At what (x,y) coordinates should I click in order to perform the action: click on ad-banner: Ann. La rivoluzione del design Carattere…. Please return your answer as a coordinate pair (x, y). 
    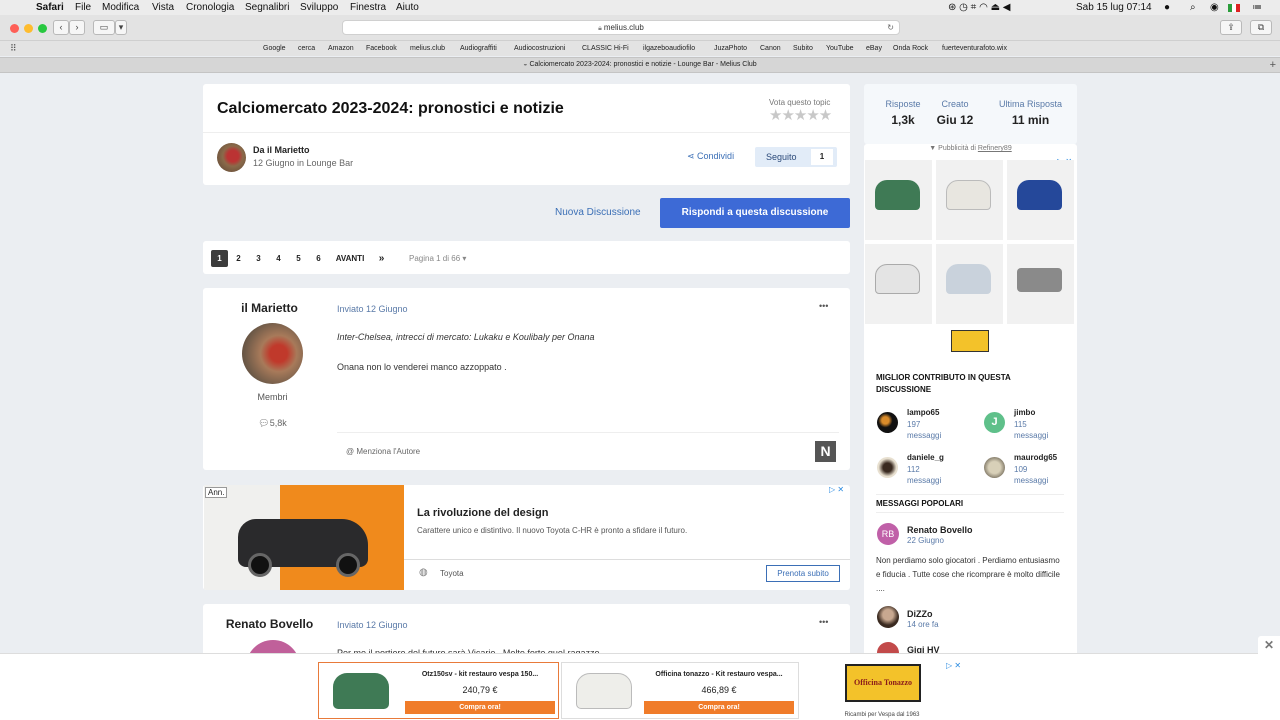
    Looking at the image, I should click on (526, 537).